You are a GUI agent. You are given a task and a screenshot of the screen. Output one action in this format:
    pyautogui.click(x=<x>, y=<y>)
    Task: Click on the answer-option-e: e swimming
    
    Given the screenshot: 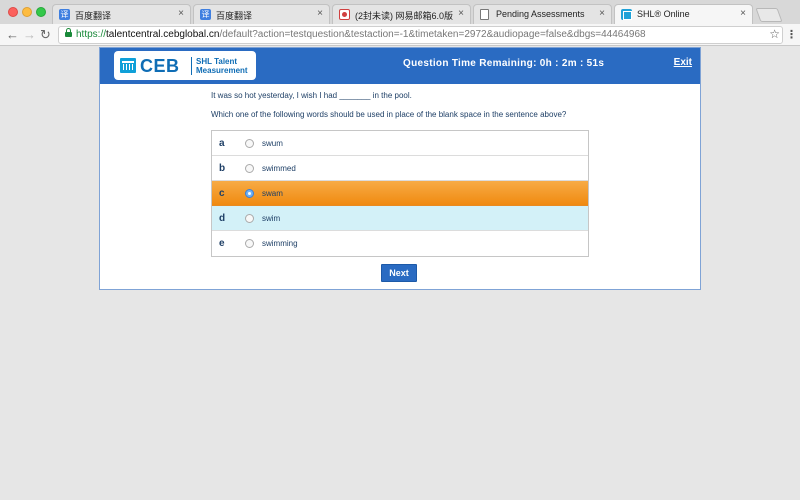 What is the action you would take?
    pyautogui.click(x=400, y=243)
    